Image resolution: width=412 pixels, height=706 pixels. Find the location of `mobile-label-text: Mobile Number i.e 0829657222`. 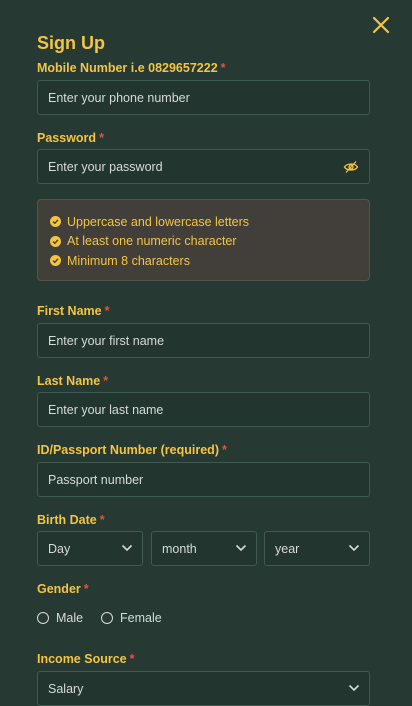

mobile-label-text: Mobile Number i.e 0829657222 is located at coordinates (127, 68).